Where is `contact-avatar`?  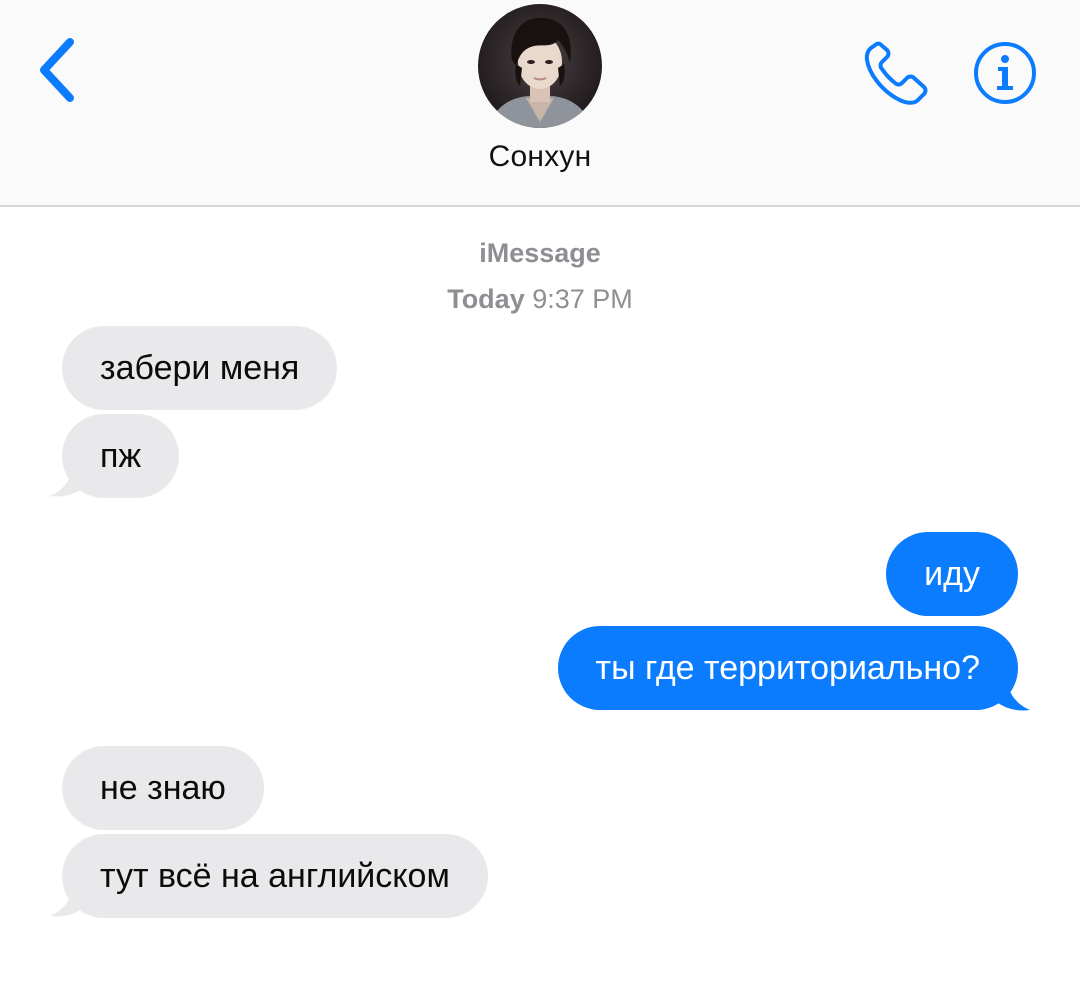 contact-avatar is located at coordinates (540, 66).